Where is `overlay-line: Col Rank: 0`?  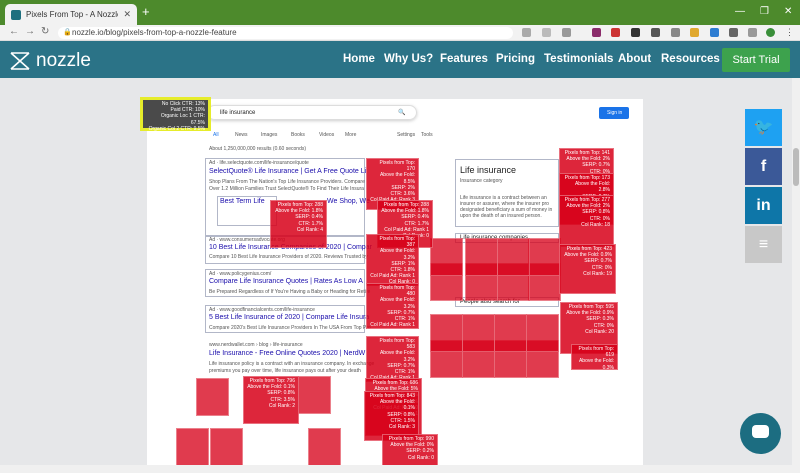 overlay-line: Col Rank: 0 is located at coordinates (420, 457).